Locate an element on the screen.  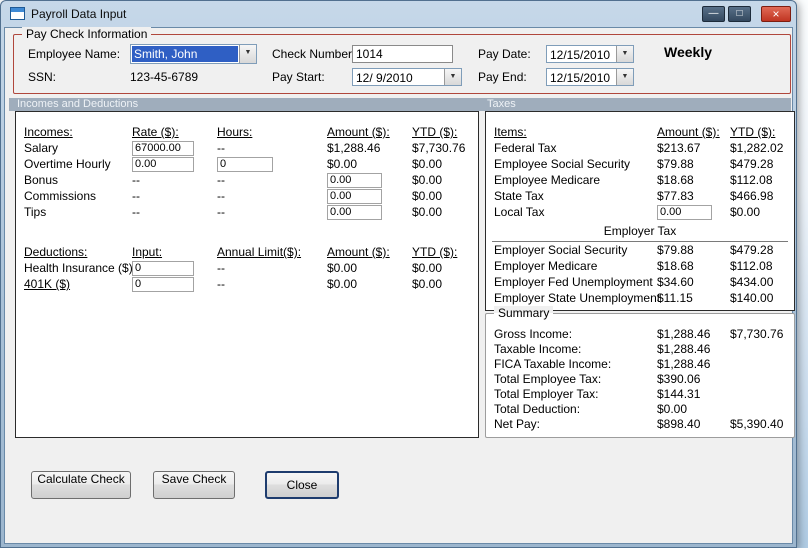
bonus-amount-input is located at coordinates (354, 180).